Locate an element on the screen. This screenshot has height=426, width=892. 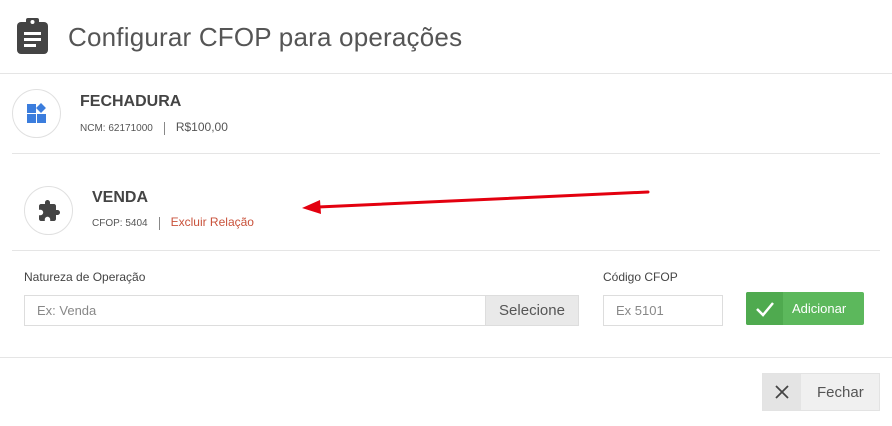
natureza-label: Natureza de Operação is located at coordinates (85, 277).